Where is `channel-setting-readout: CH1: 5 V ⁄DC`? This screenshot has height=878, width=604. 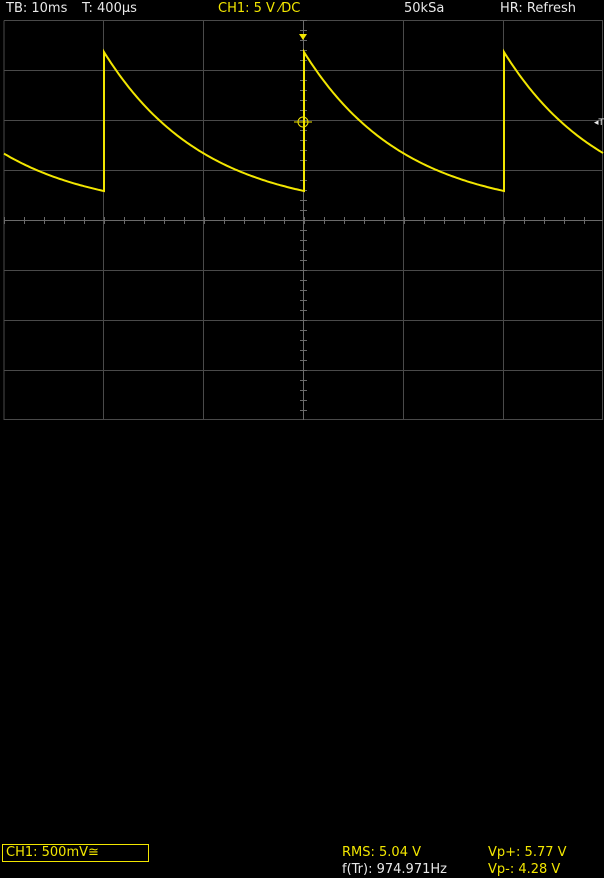
channel-setting-readout: CH1: 5 V ⁄DC is located at coordinates (259, 9).